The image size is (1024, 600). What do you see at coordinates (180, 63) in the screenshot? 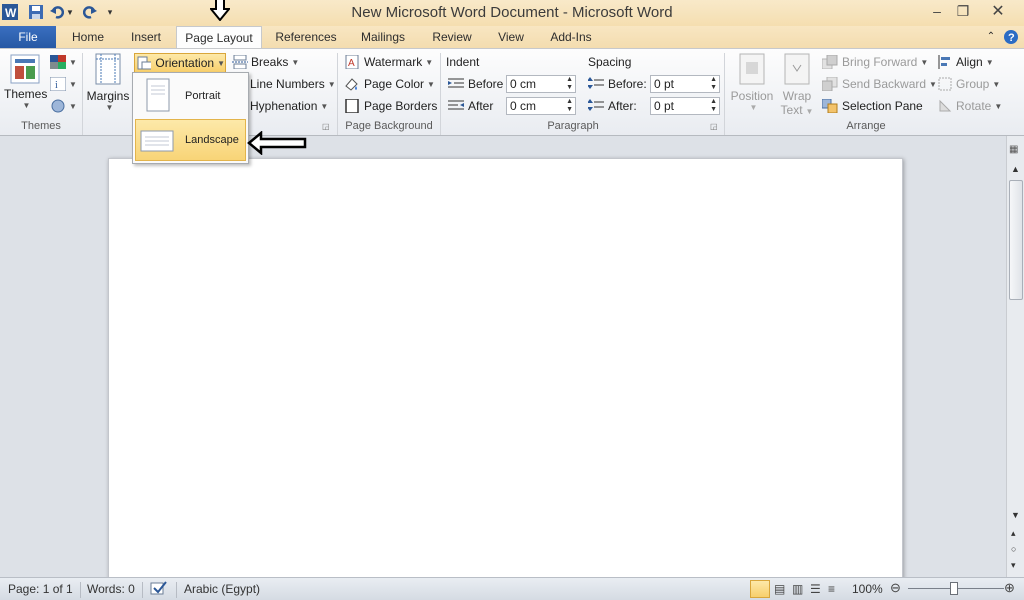
I see `orientation-button: Orientation ▼` at bounding box center [180, 63].